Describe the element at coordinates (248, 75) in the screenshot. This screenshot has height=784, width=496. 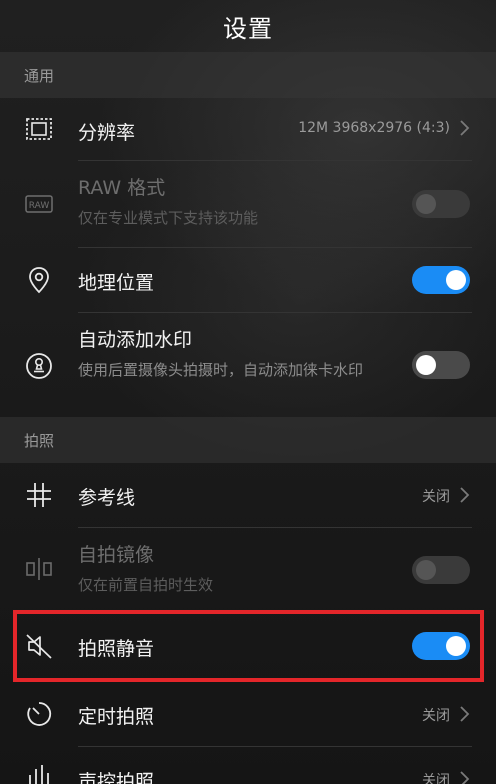
I see `section-header-general: 通用` at that location.